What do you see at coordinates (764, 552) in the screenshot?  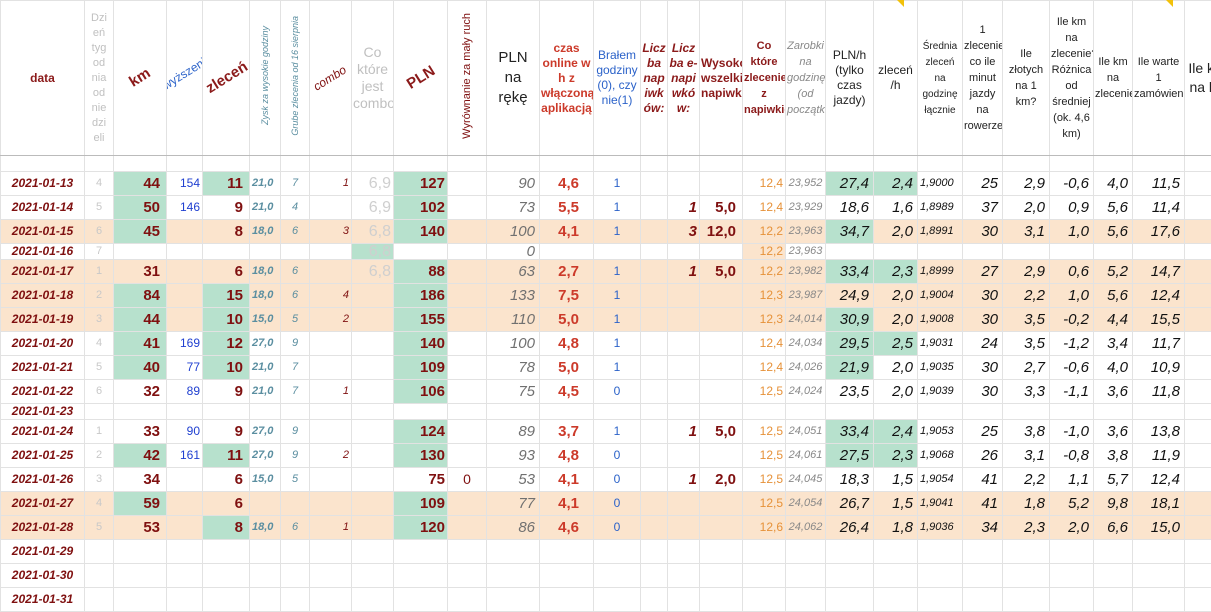 I see `co-ktore-napiwek-cell` at bounding box center [764, 552].